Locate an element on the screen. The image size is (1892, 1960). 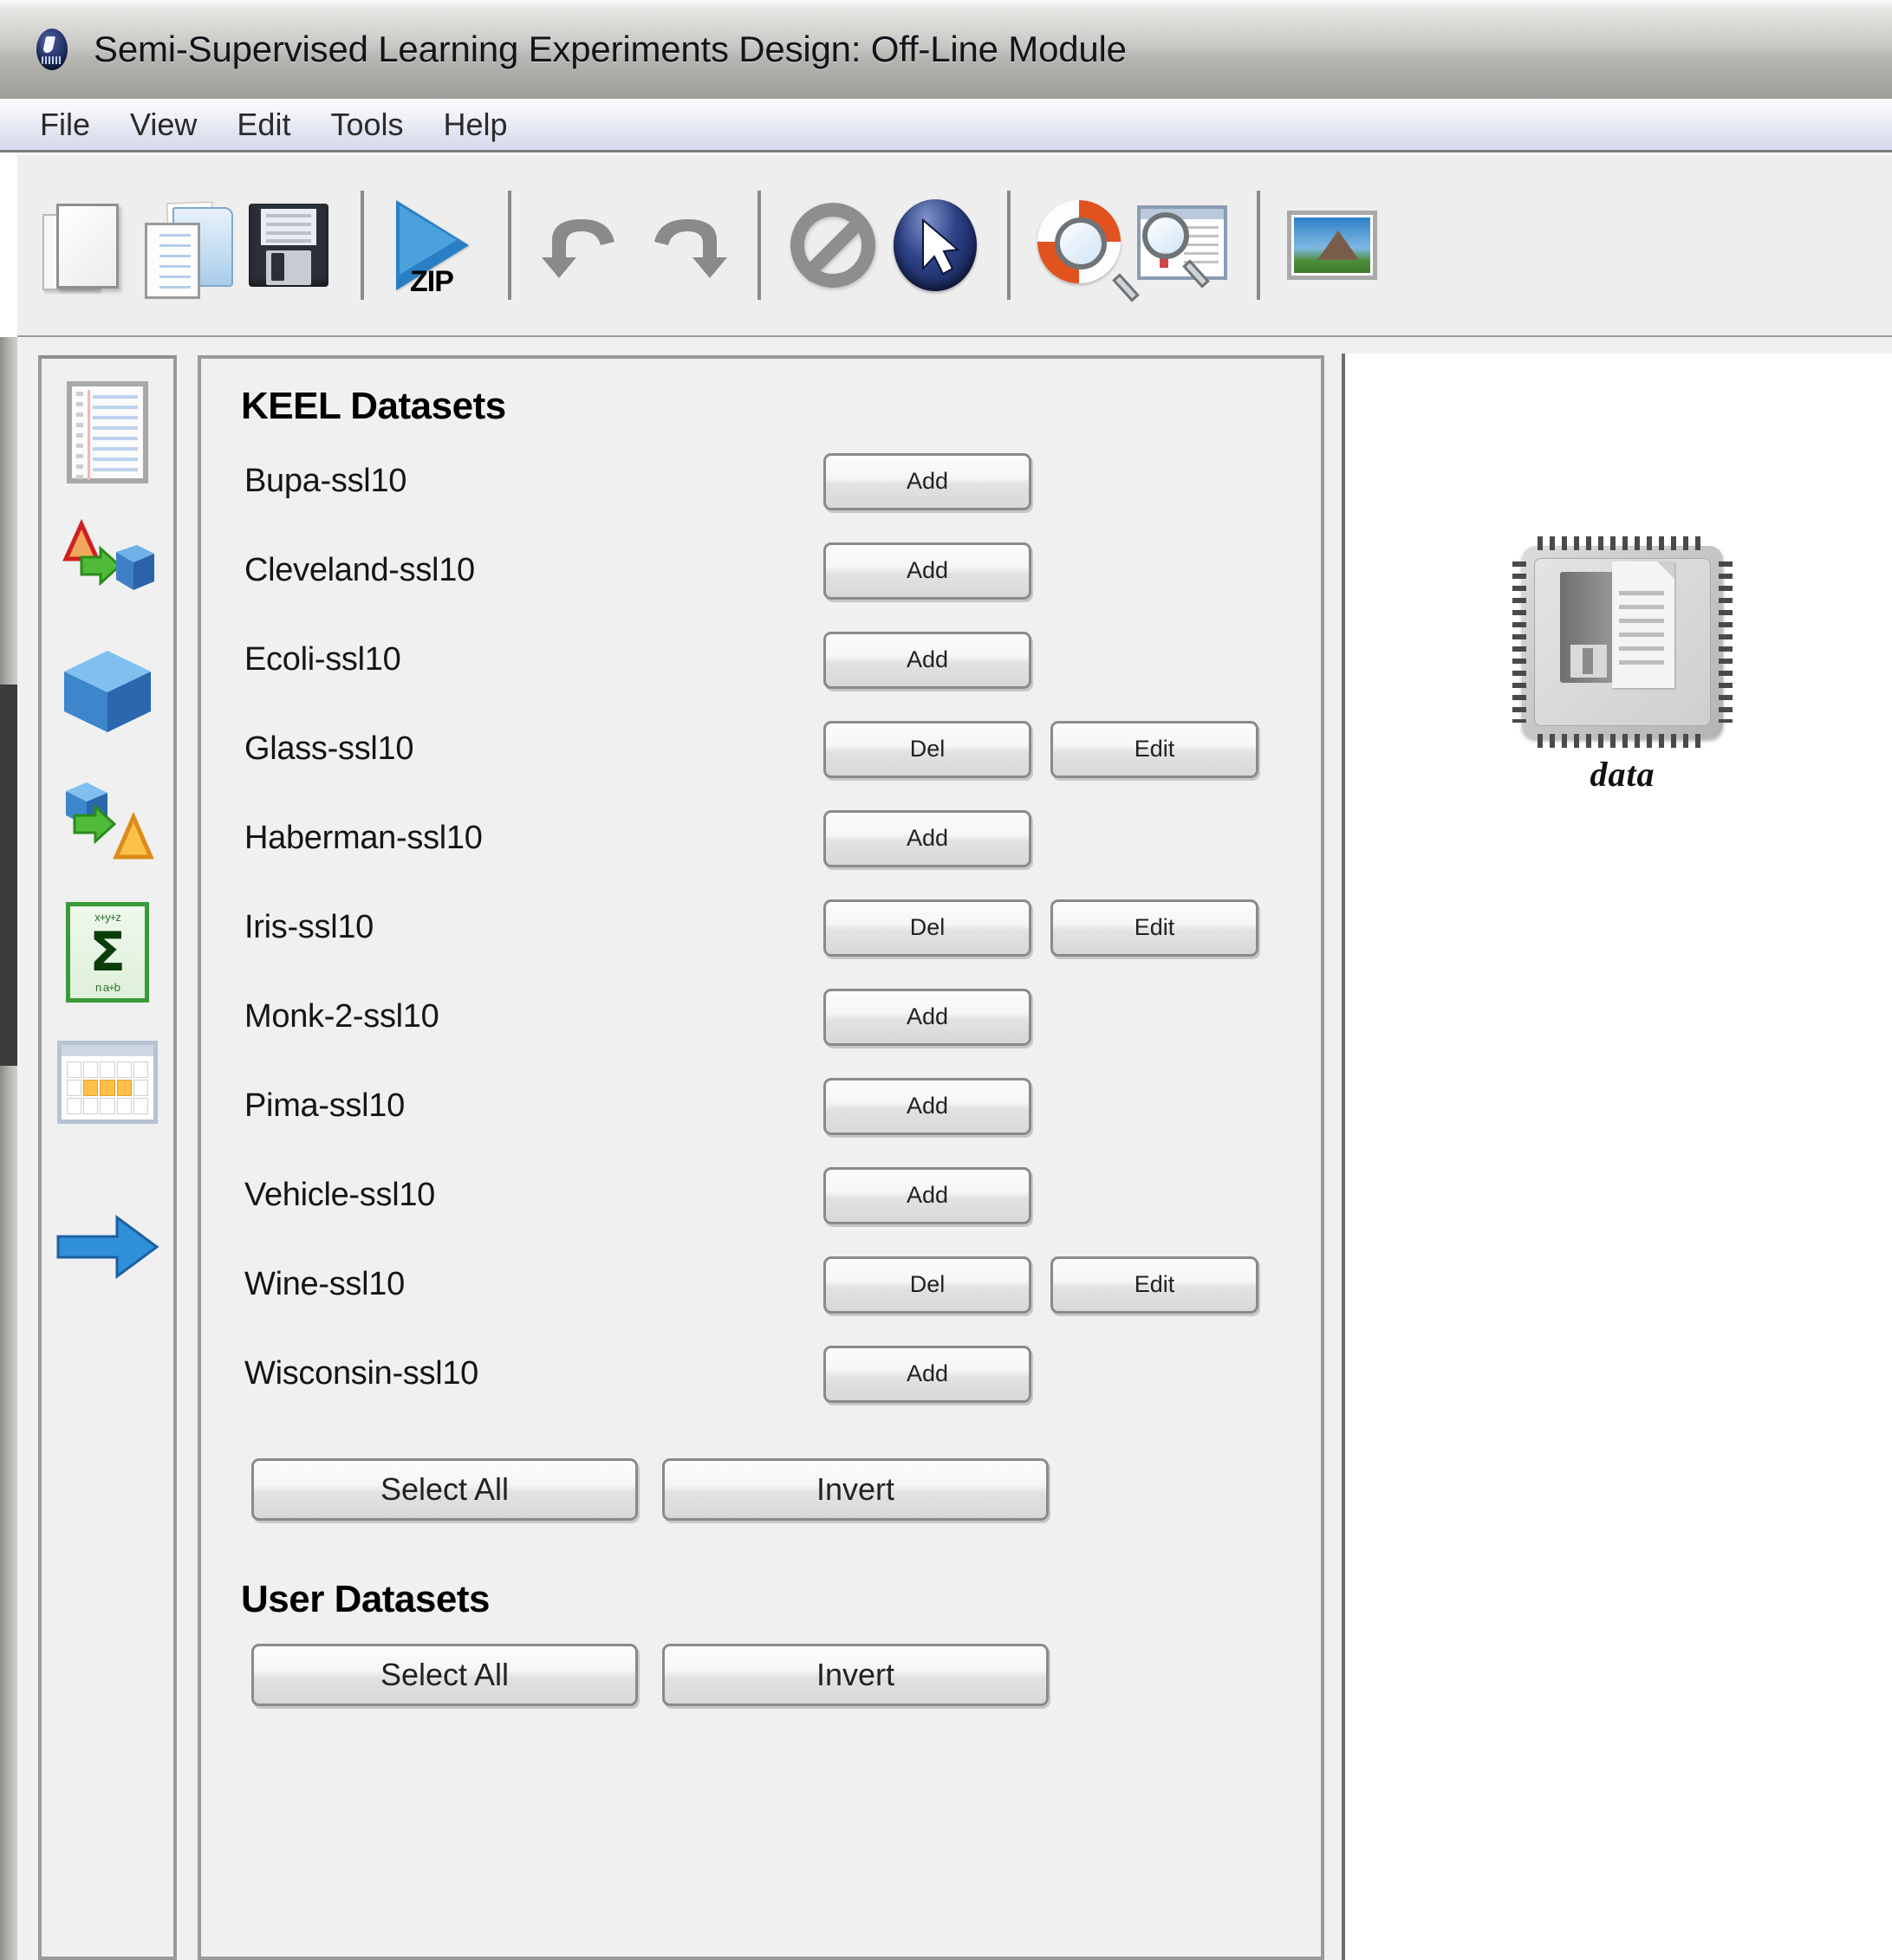
lined-document-icon is located at coordinates (107, 432).